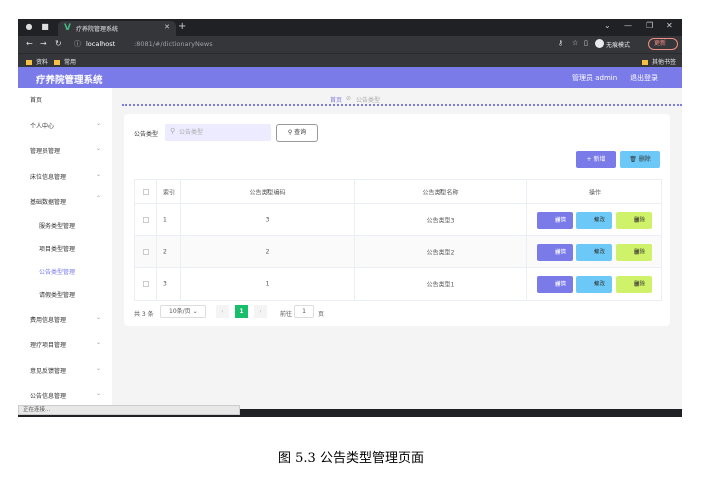 This screenshot has width=702, height=492. What do you see at coordinates (48, 344) in the screenshot?
I see `sidebar-item-therapy: 理疗项目管理` at bounding box center [48, 344].